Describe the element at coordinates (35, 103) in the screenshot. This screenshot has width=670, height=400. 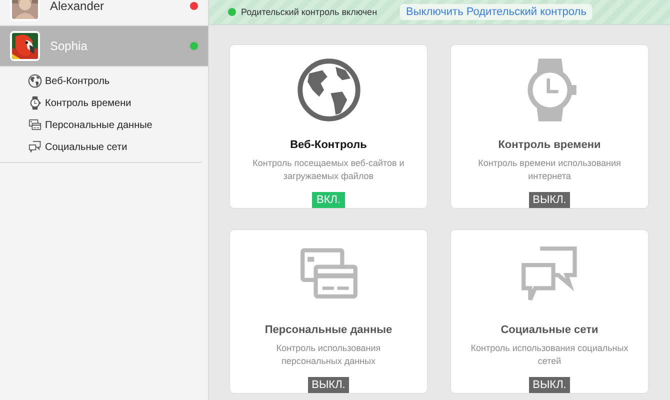
I see `wristwatch-icon` at that location.